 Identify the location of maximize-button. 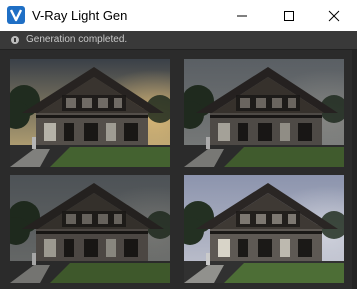
(289, 15).